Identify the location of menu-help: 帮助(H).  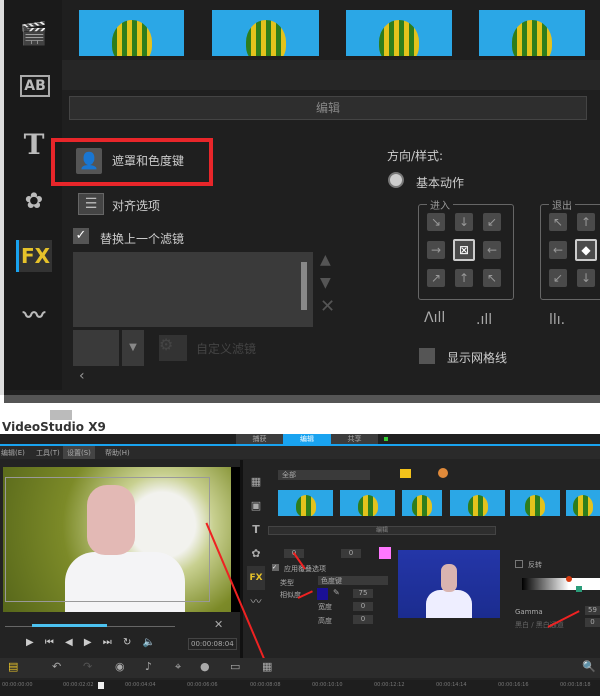
(117, 453).